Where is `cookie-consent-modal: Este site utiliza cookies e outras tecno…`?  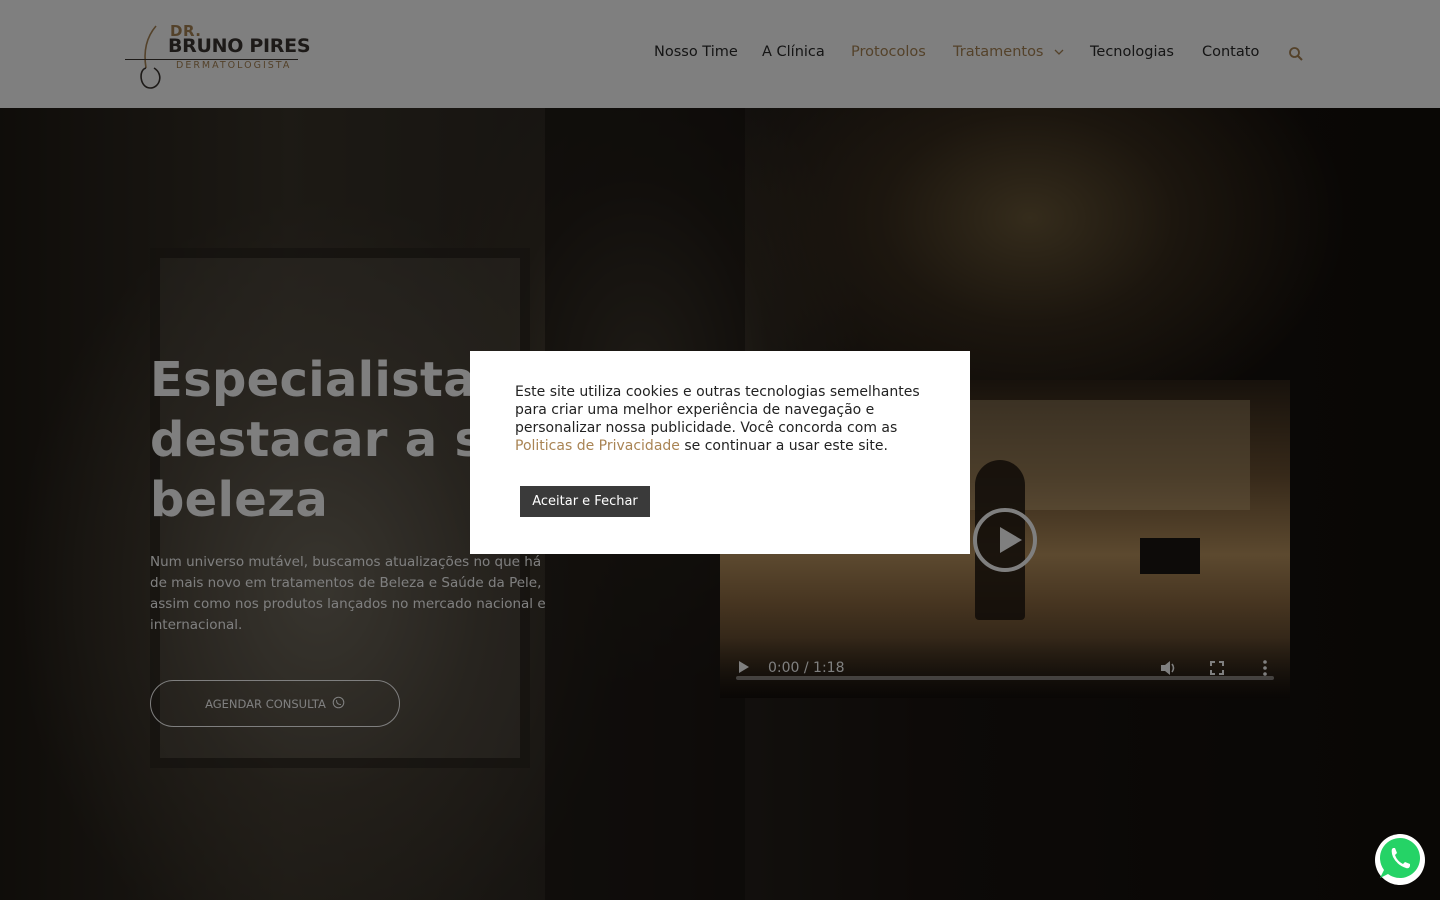
cookie-consent-modal: Este site utiliza cookies e outras tecno… is located at coordinates (720, 452).